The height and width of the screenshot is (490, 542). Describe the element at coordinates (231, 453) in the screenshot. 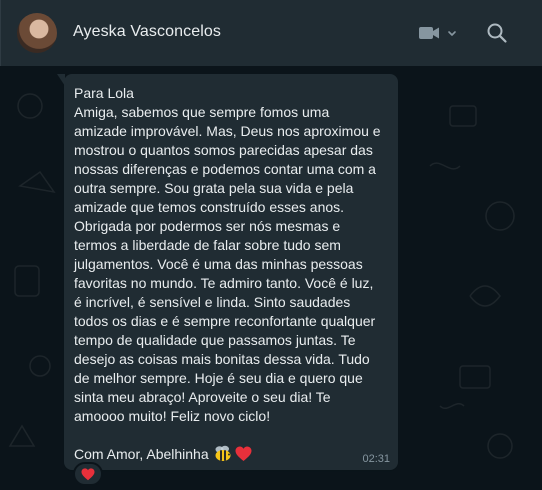

I see `message-signature: Com Amor, Abelhinha` at that location.